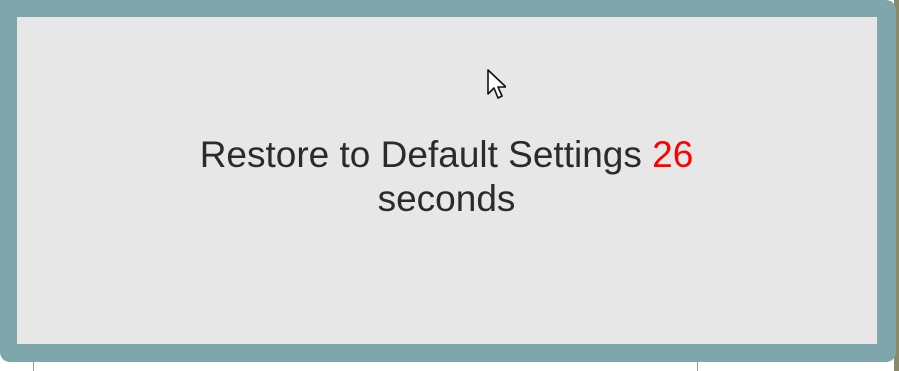 This screenshot has width=899, height=371. What do you see at coordinates (673, 154) in the screenshot?
I see `countdown-value: 26` at bounding box center [673, 154].